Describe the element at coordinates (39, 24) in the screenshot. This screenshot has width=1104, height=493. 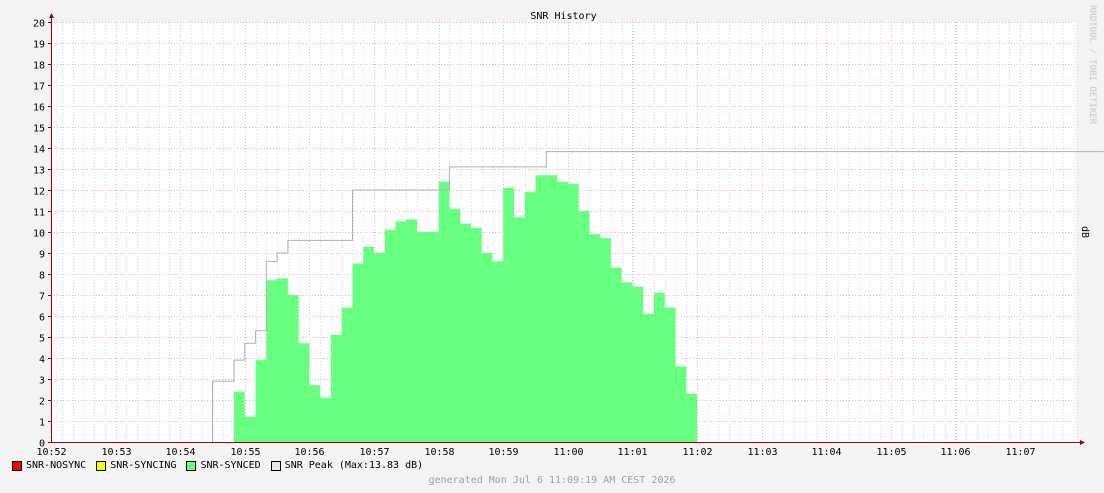
I see `y-tick-label: 20` at that location.